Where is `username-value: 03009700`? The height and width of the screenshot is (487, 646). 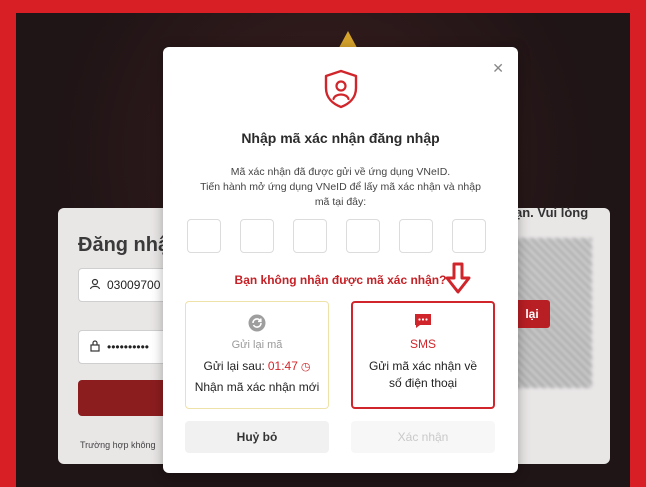
username-value: 03009700 is located at coordinates (134, 285).